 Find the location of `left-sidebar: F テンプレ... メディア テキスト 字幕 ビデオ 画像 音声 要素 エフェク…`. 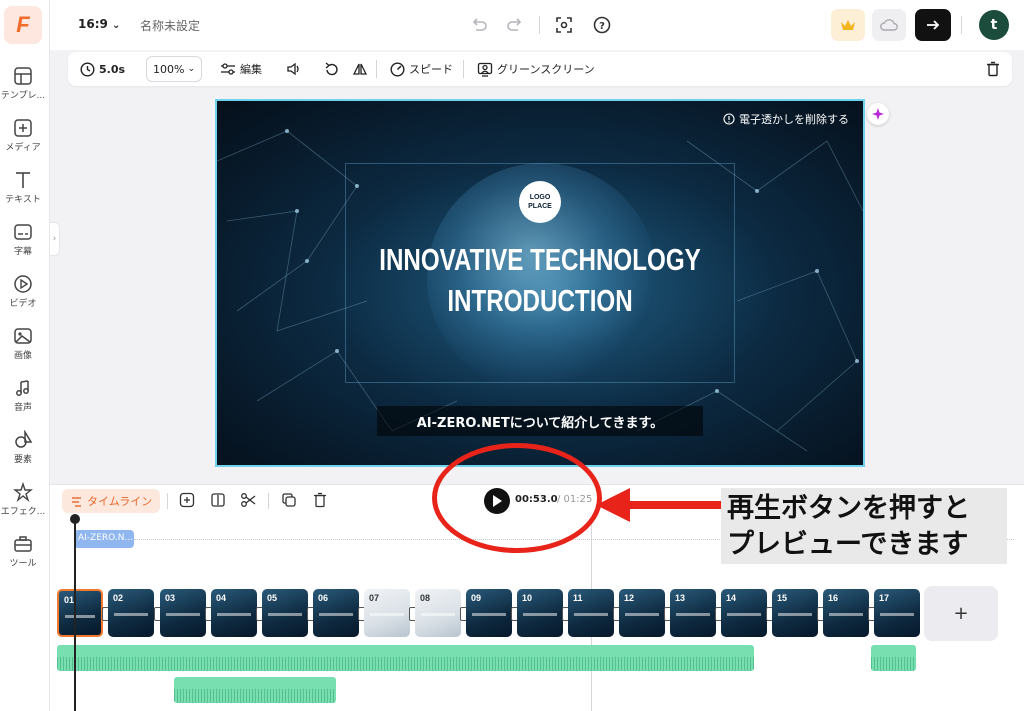

left-sidebar: F テンプレ... メディア テキスト 字幕 ビデオ 画像 音声 要素 エフェク… is located at coordinates (25, 355).